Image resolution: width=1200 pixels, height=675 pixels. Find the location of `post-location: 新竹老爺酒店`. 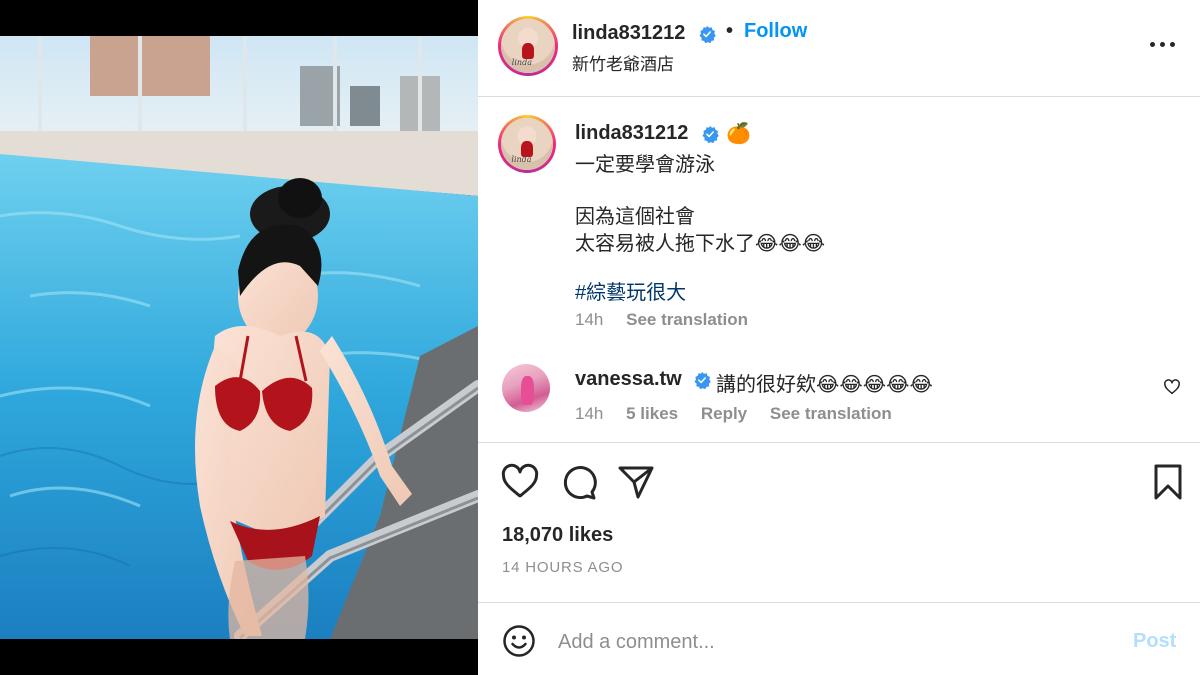

post-location: 新竹老爺酒店 is located at coordinates (623, 62).